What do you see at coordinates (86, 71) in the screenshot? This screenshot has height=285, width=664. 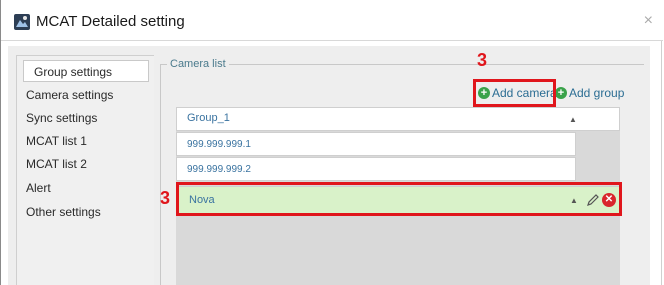 I see `nav-item-group-settings: Group settings` at bounding box center [86, 71].